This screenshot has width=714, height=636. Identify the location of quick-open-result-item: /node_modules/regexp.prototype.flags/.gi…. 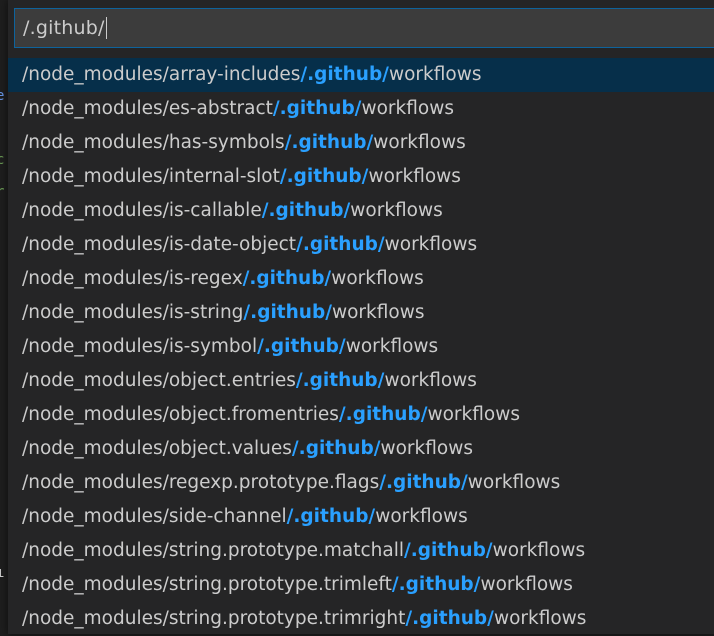
(361, 483).